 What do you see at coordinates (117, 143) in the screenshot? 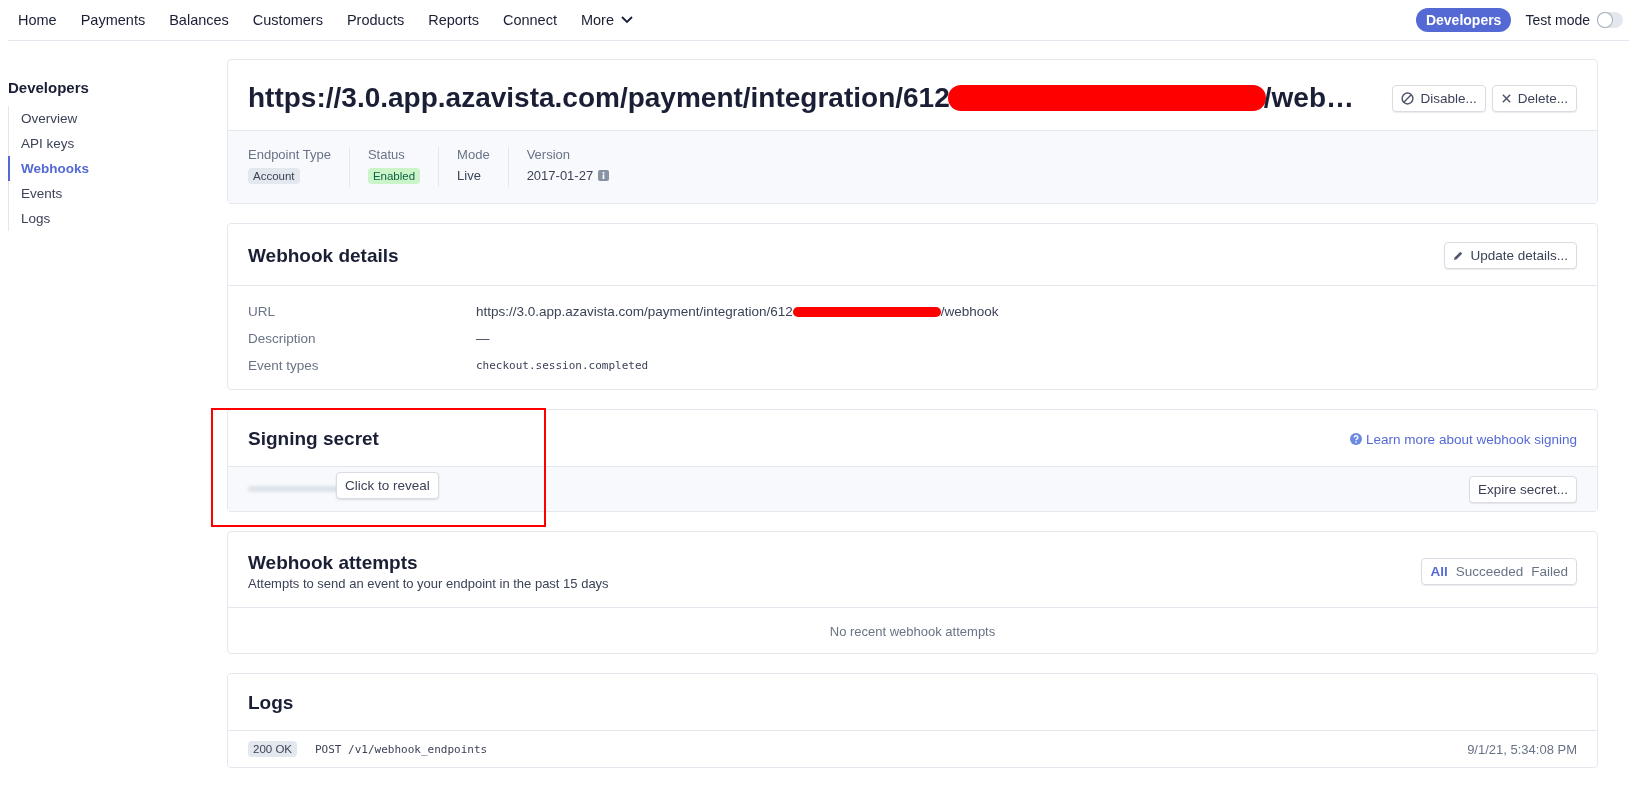
I see `sidebar-item: API keys` at bounding box center [117, 143].